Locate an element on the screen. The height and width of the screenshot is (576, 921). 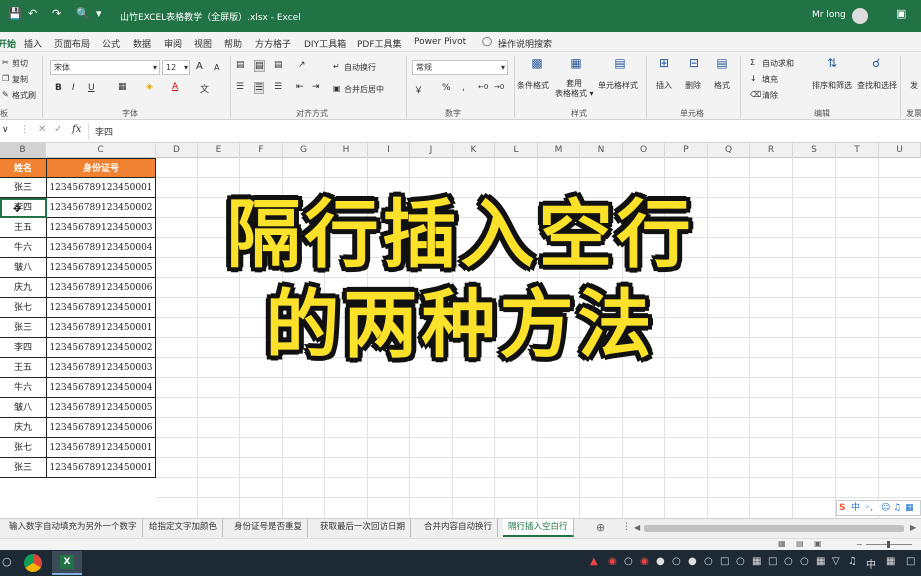
table-row-id: 123456789123450005 is located at coordinates (101, 408).